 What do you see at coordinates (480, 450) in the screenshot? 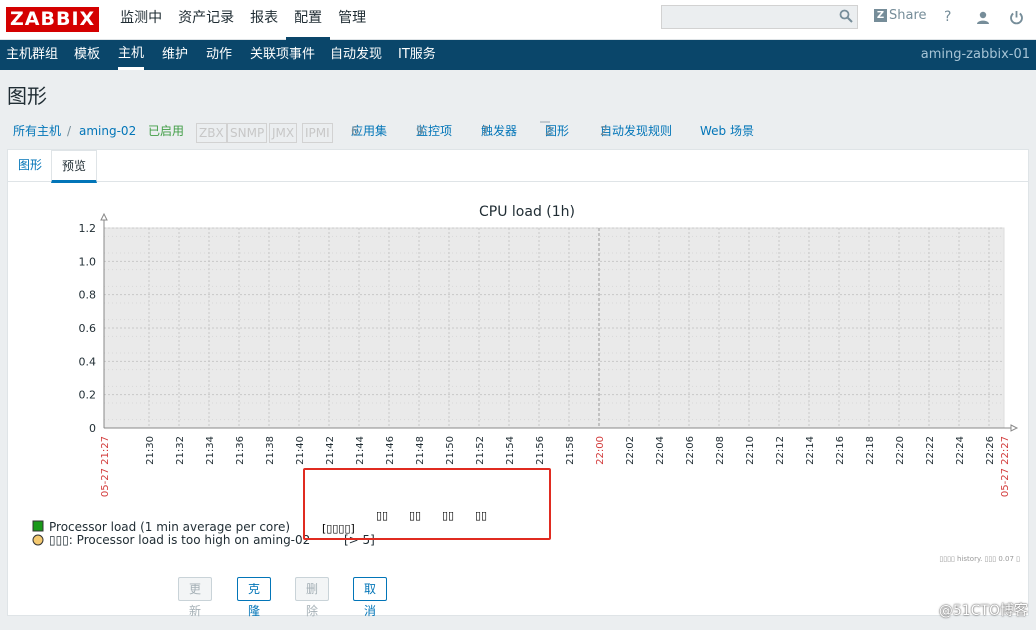
I see `x-tick-label: 21:52` at bounding box center [480, 450].